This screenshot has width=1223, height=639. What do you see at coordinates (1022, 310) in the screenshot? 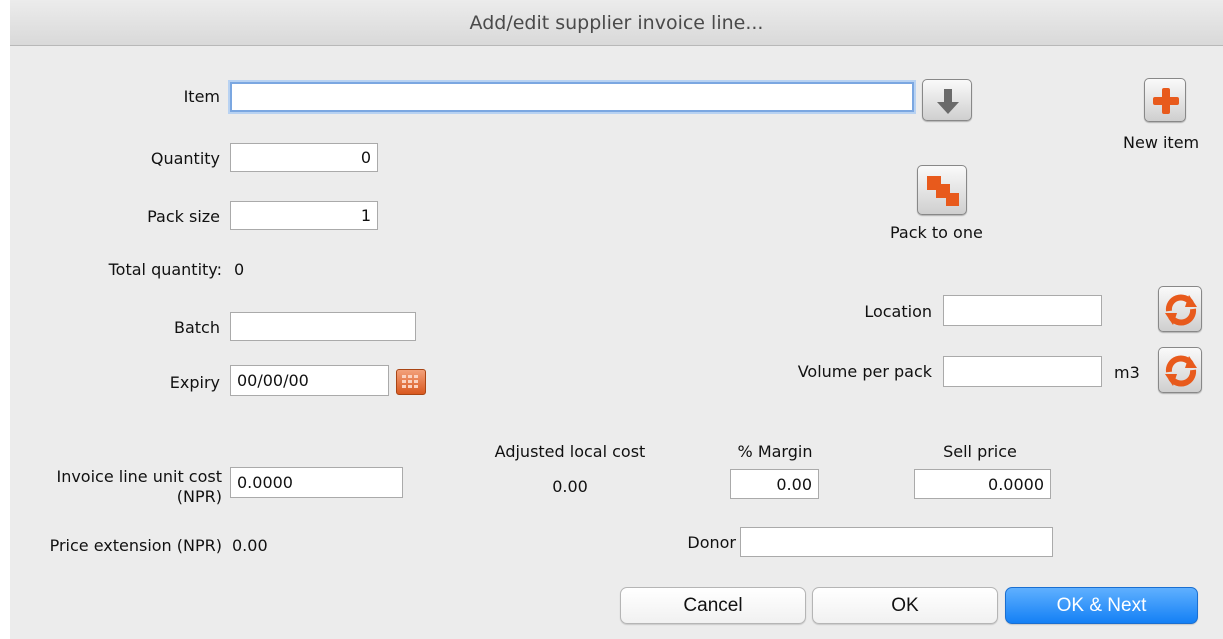
I see `location-input` at bounding box center [1022, 310].